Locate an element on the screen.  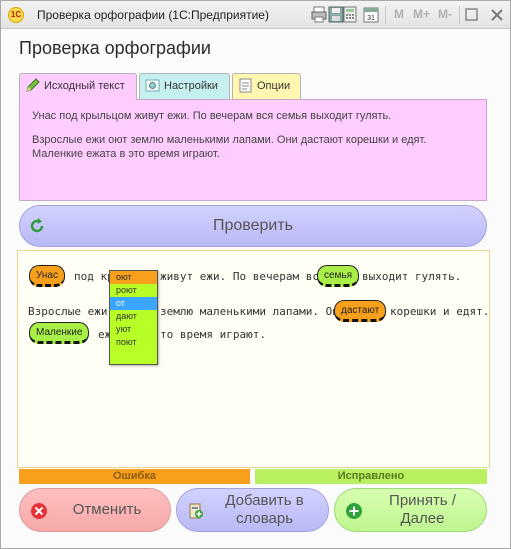
accept-next-label: Принять / Далее is located at coordinates (422, 509).